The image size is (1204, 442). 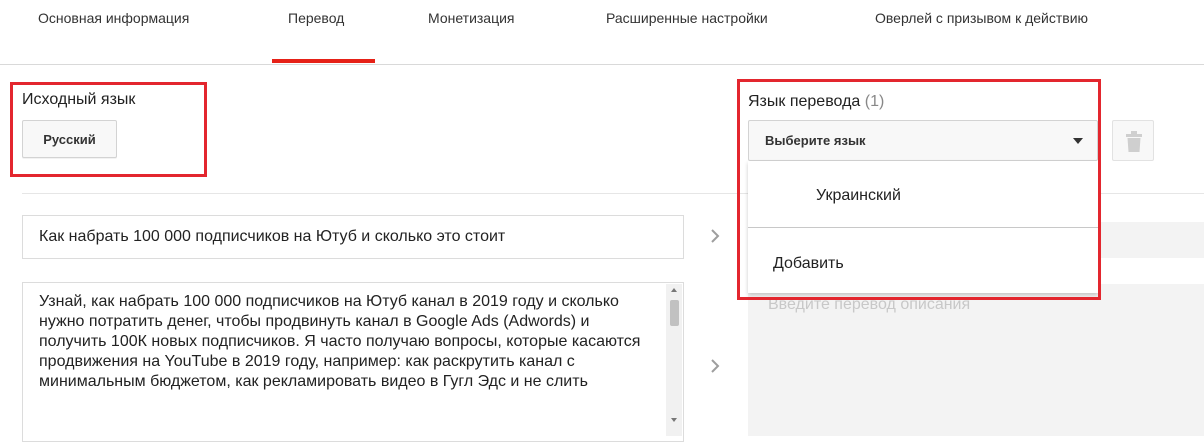 I want to click on tab-call-to-action-overlay: Оверлей с призывом к действию, so click(x=981, y=18).